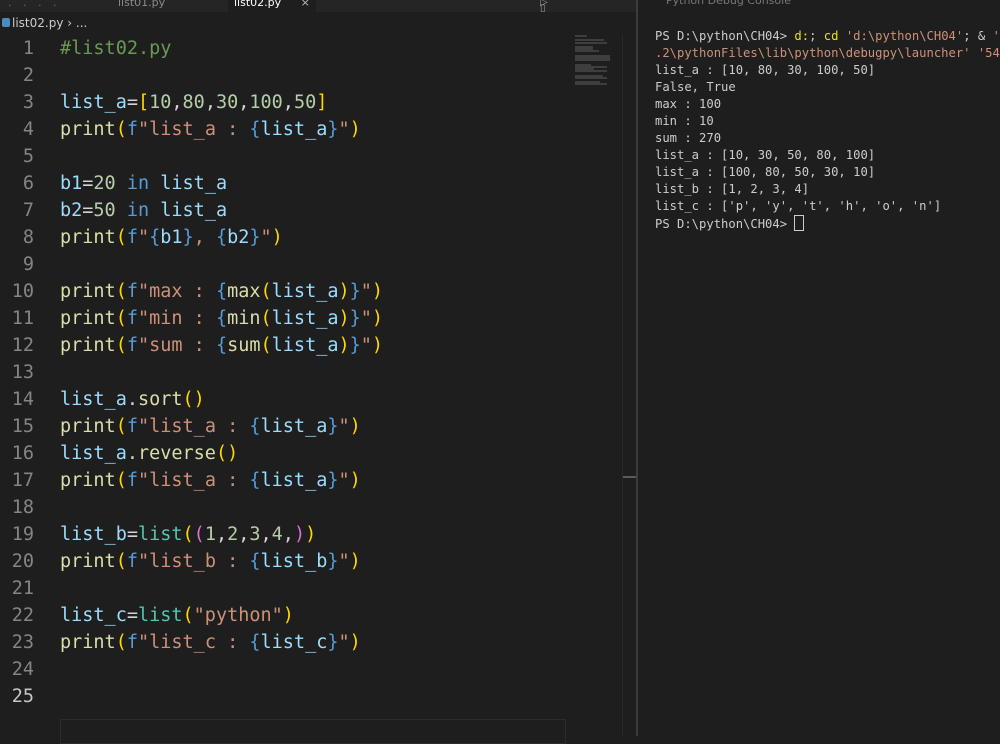 Image resolution: width=1000 pixels, height=744 pixels. I want to click on code-line: 4 print(f"list_a : {list_a}"), so click(310, 129).